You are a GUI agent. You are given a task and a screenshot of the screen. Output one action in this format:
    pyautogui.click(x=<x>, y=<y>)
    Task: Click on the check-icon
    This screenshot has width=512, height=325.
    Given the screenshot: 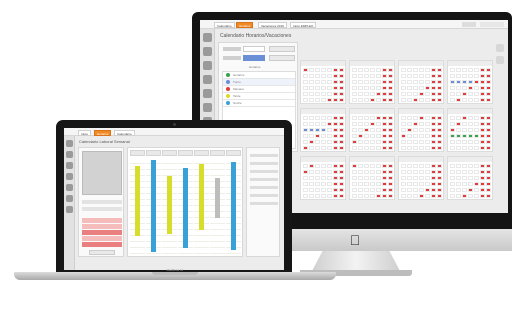 What is the action you would take?
    pyautogui.click(x=500, y=60)
    